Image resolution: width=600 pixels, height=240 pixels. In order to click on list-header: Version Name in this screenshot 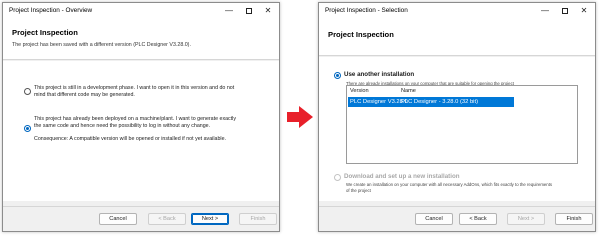, I will do `click(462, 91)`.